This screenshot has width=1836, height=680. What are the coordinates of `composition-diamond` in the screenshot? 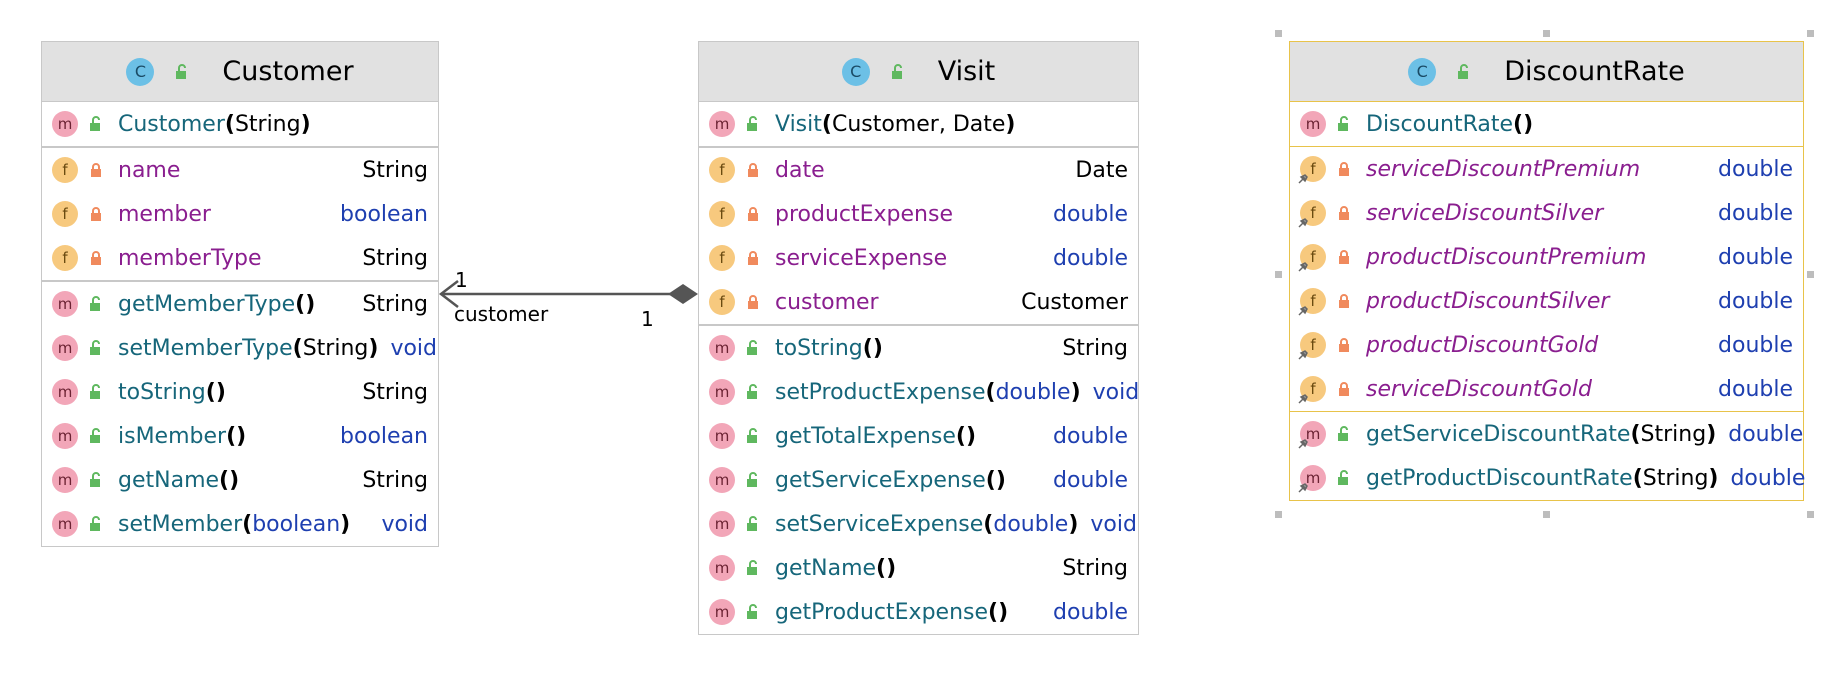 It's located at (683, 294).